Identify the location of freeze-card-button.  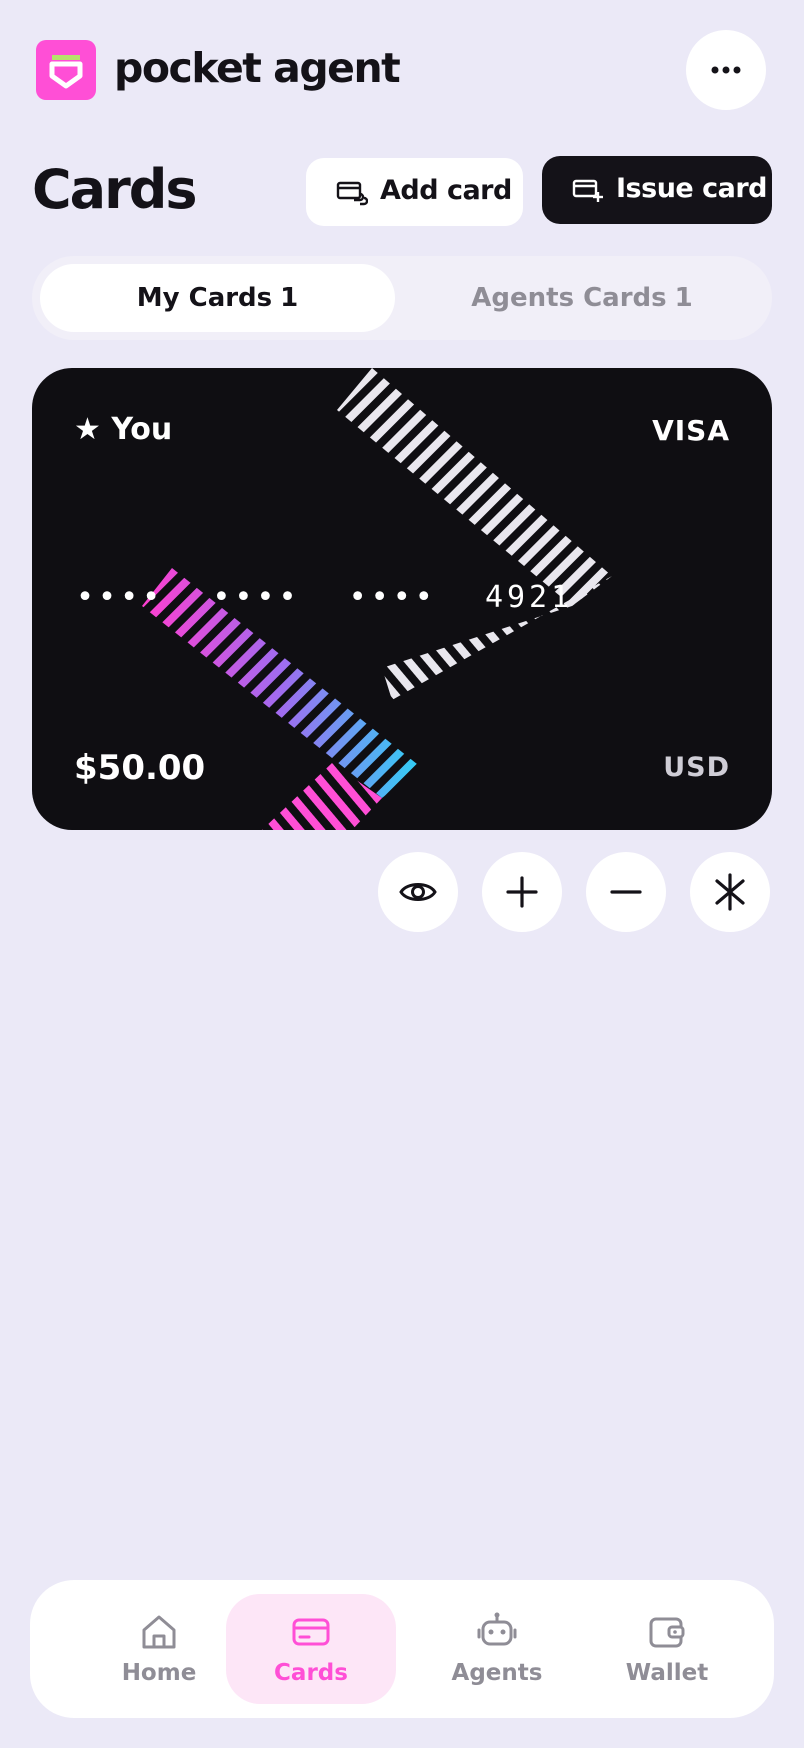
(730, 892).